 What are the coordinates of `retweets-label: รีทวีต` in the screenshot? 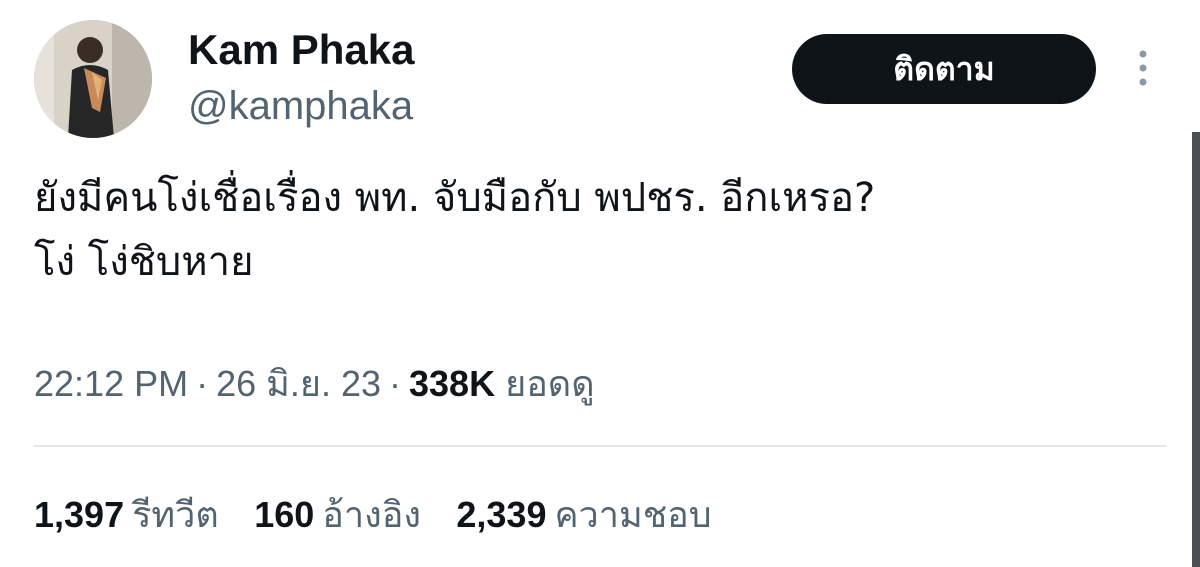 It's located at (175, 515).